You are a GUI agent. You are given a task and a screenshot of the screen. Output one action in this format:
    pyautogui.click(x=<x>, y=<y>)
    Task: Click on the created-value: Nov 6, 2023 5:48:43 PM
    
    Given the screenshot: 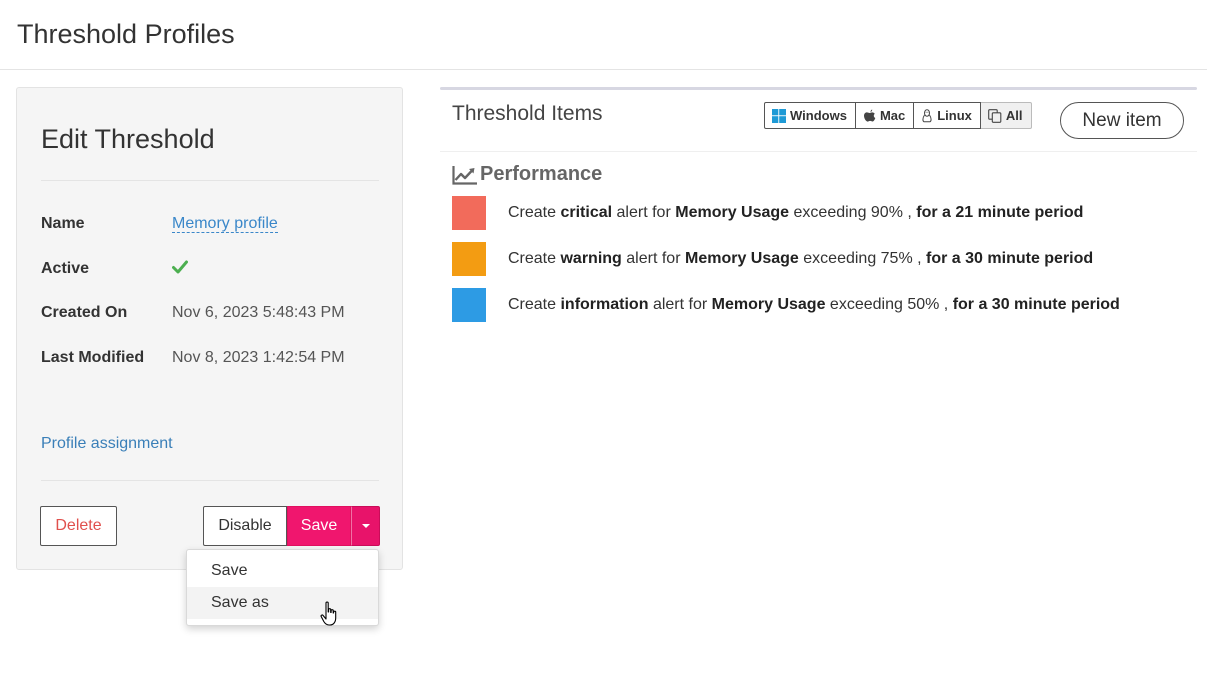 What is the action you would take?
    pyautogui.click(x=258, y=312)
    